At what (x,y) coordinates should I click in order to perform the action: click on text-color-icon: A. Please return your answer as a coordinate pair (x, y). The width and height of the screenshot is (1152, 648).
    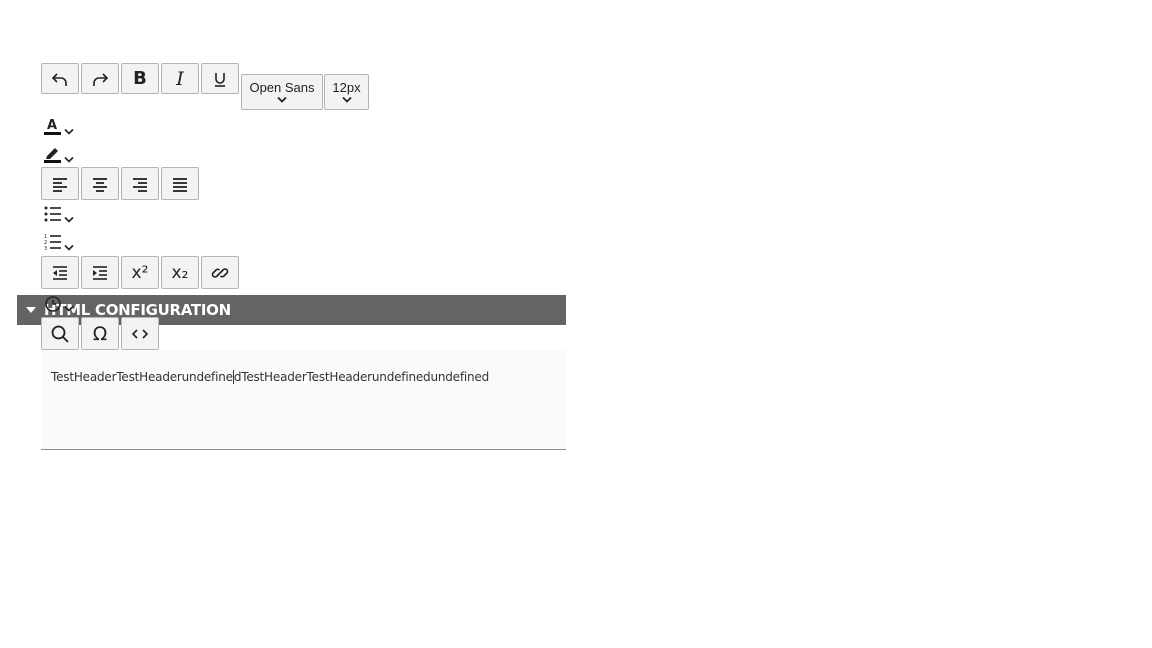
    Looking at the image, I should click on (52, 126).